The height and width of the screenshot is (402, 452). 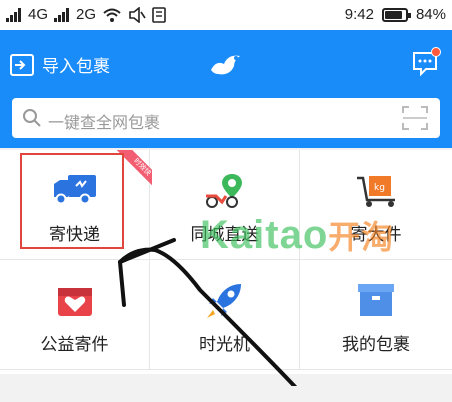 What do you see at coordinates (104, 122) in the screenshot?
I see `search-placeholder: 一键查全网包裹` at bounding box center [104, 122].